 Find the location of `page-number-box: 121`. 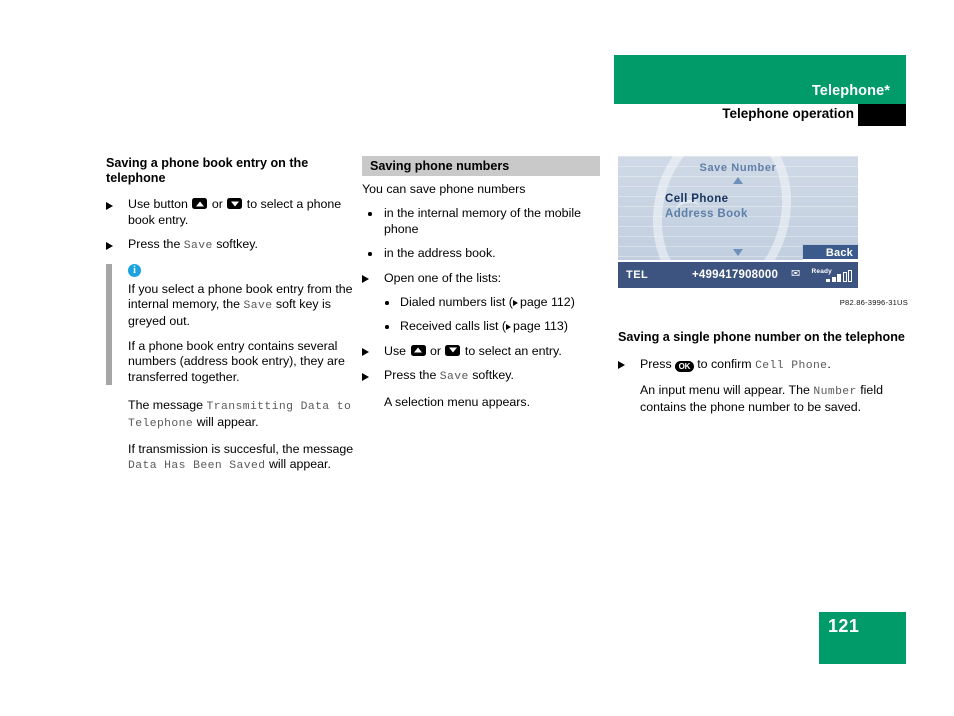

page-number-box: 121 is located at coordinates (862, 638).